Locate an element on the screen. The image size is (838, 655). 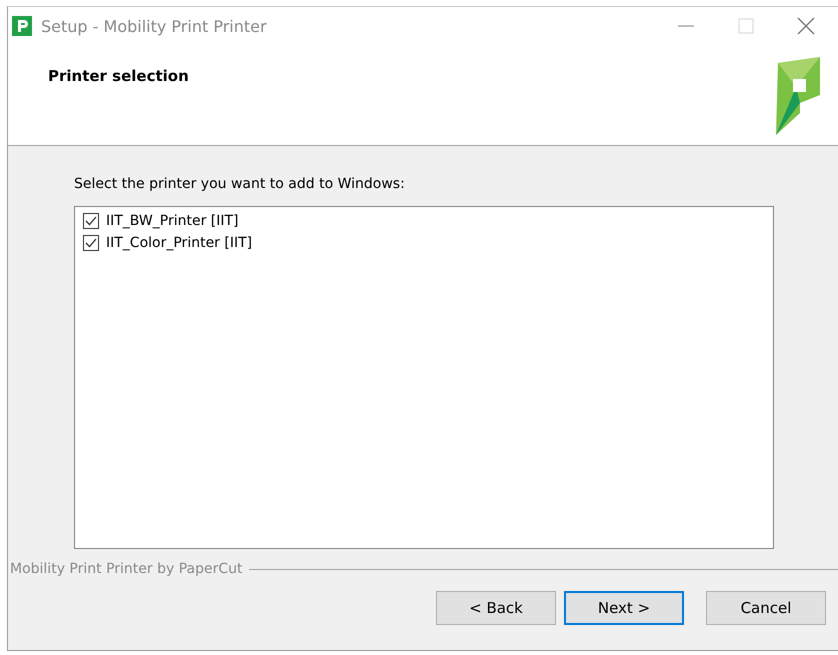
branding-caption: Mobility Print Printer by PaperCut is located at coordinates (126, 569).